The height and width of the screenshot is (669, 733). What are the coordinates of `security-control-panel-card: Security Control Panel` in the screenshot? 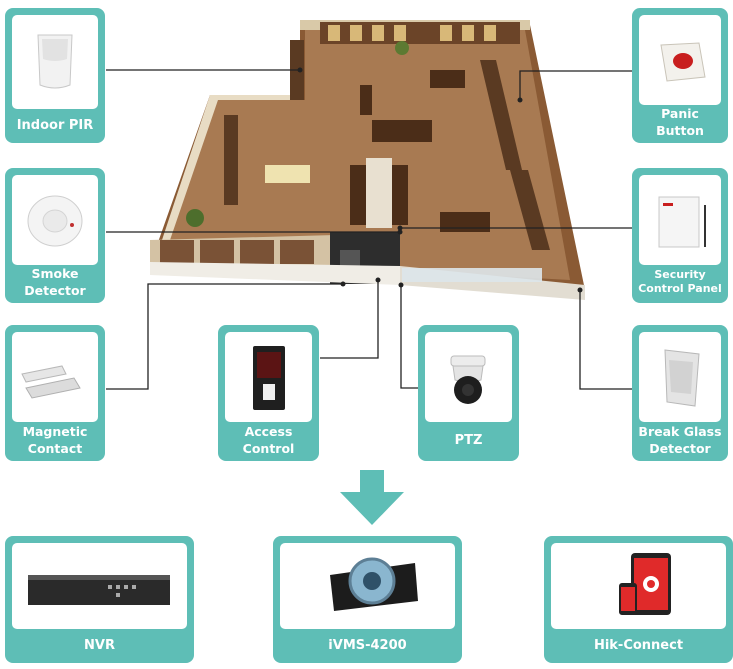 It's located at (680, 235).